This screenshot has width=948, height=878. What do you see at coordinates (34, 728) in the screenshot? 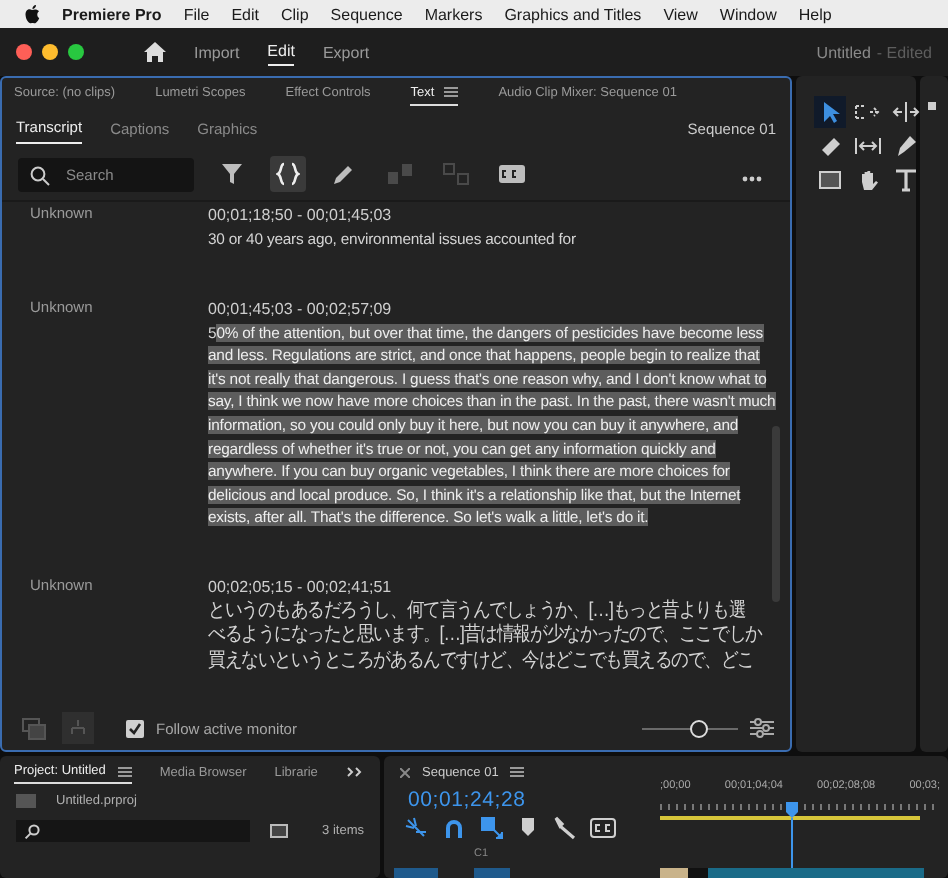
I see `stack-icon` at bounding box center [34, 728].